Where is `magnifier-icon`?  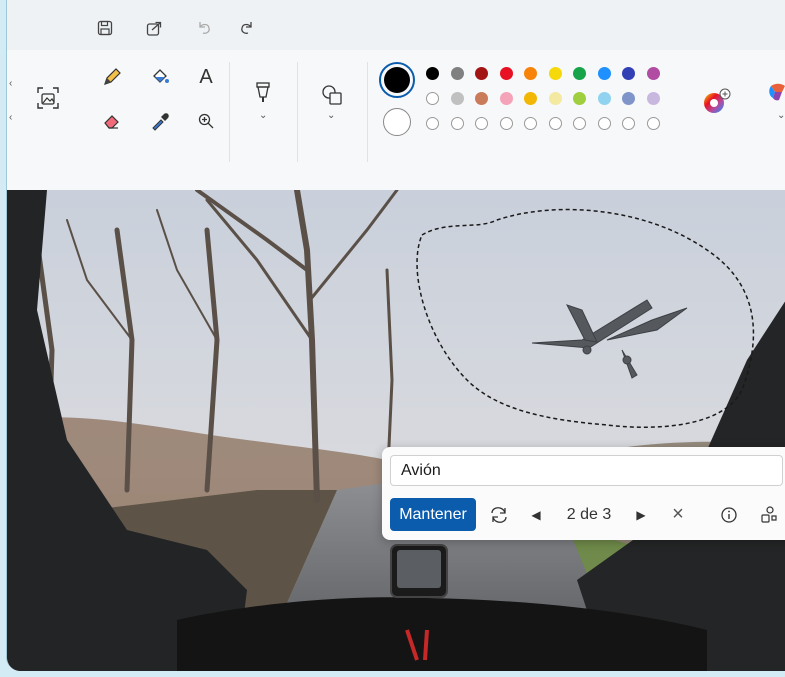 magnifier-icon is located at coordinates (206, 121).